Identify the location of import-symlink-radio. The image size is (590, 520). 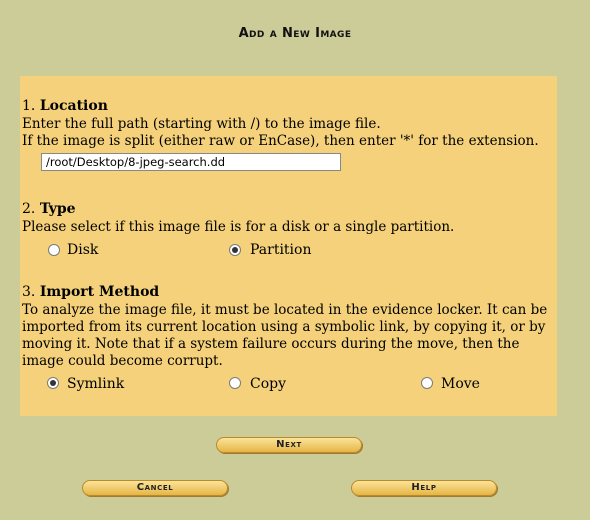
(53, 383).